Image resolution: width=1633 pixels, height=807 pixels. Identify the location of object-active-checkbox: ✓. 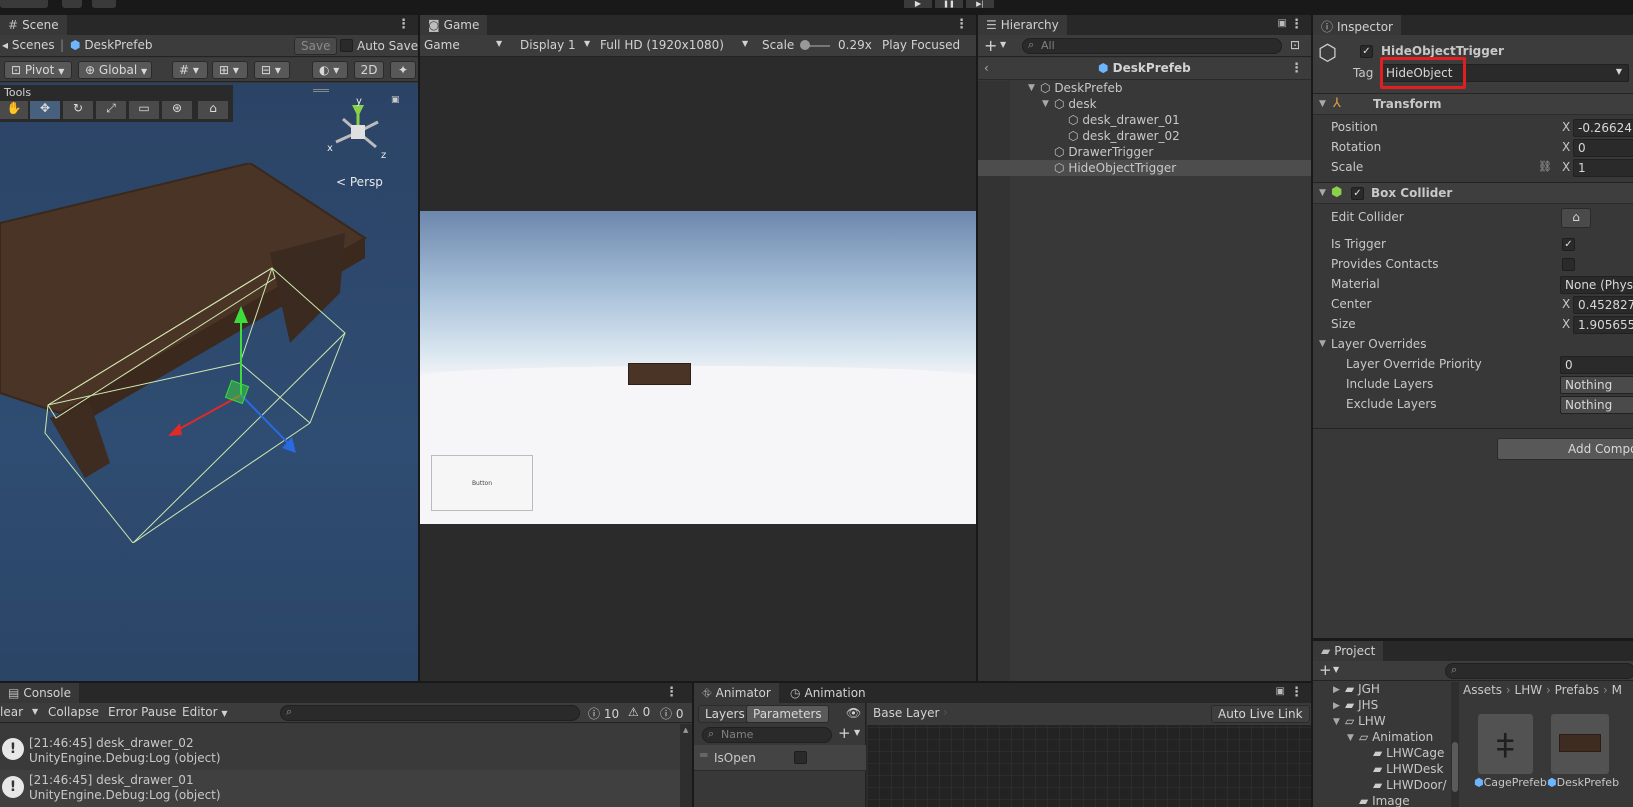
(1366, 51).